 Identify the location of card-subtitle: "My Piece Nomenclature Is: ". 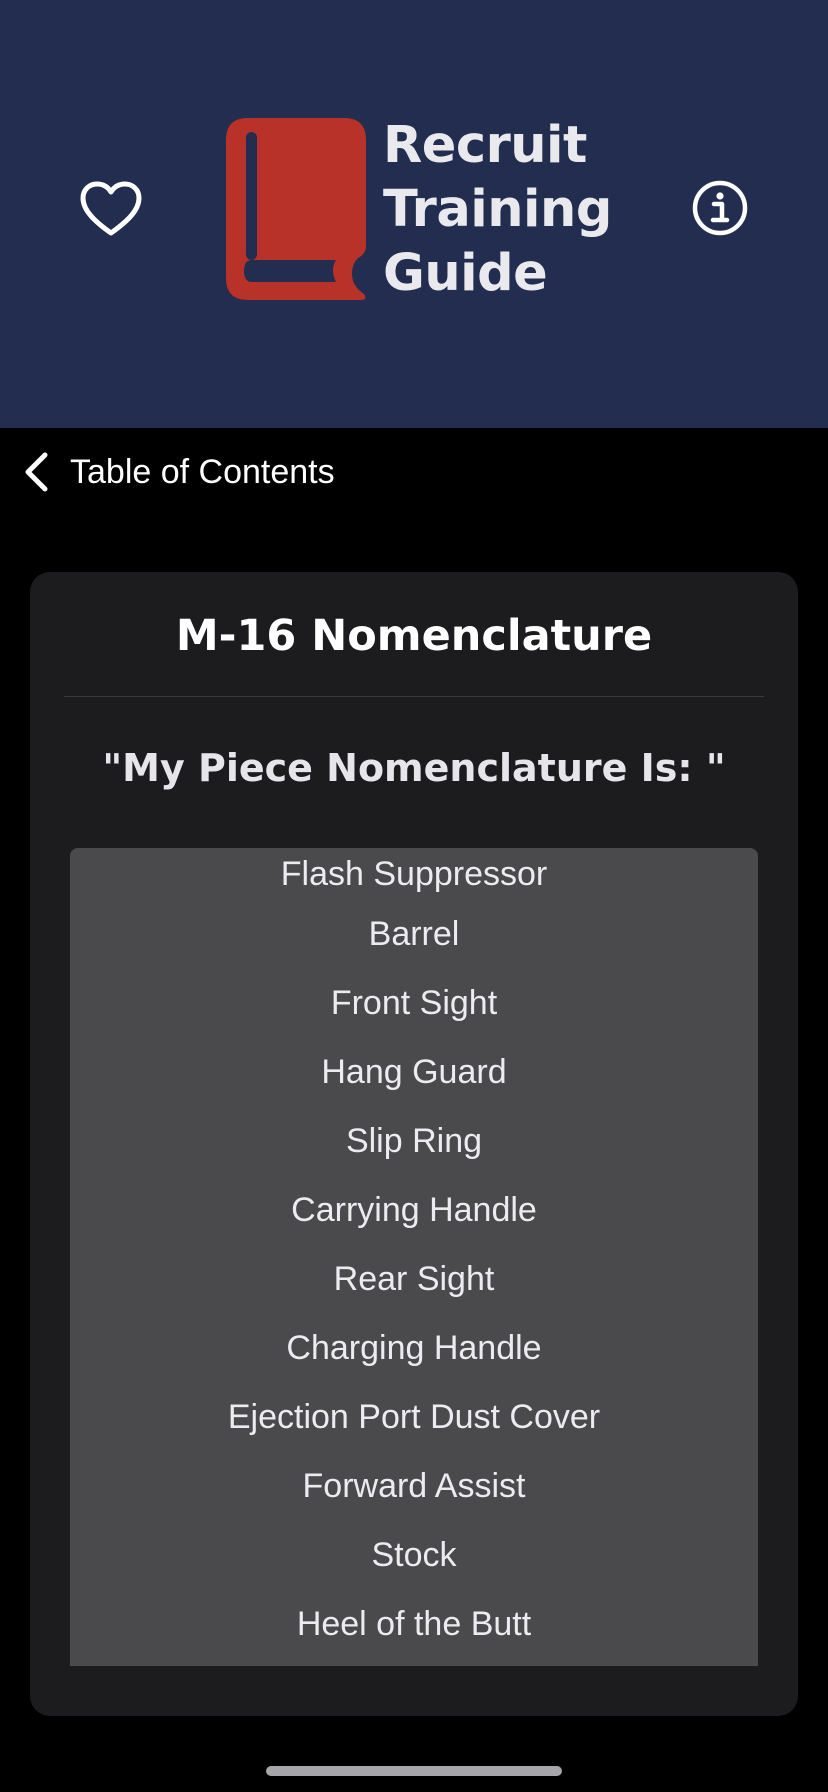
(414, 768).